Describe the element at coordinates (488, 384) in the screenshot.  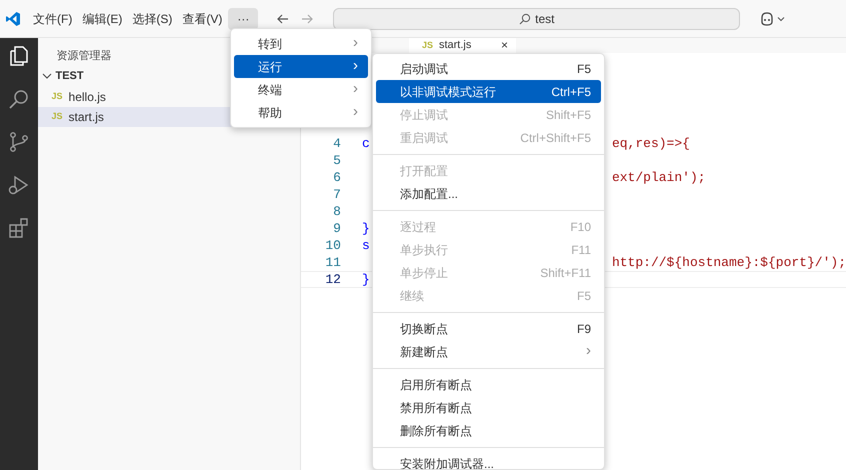
I see `menu-item: 启用所有断点` at that location.